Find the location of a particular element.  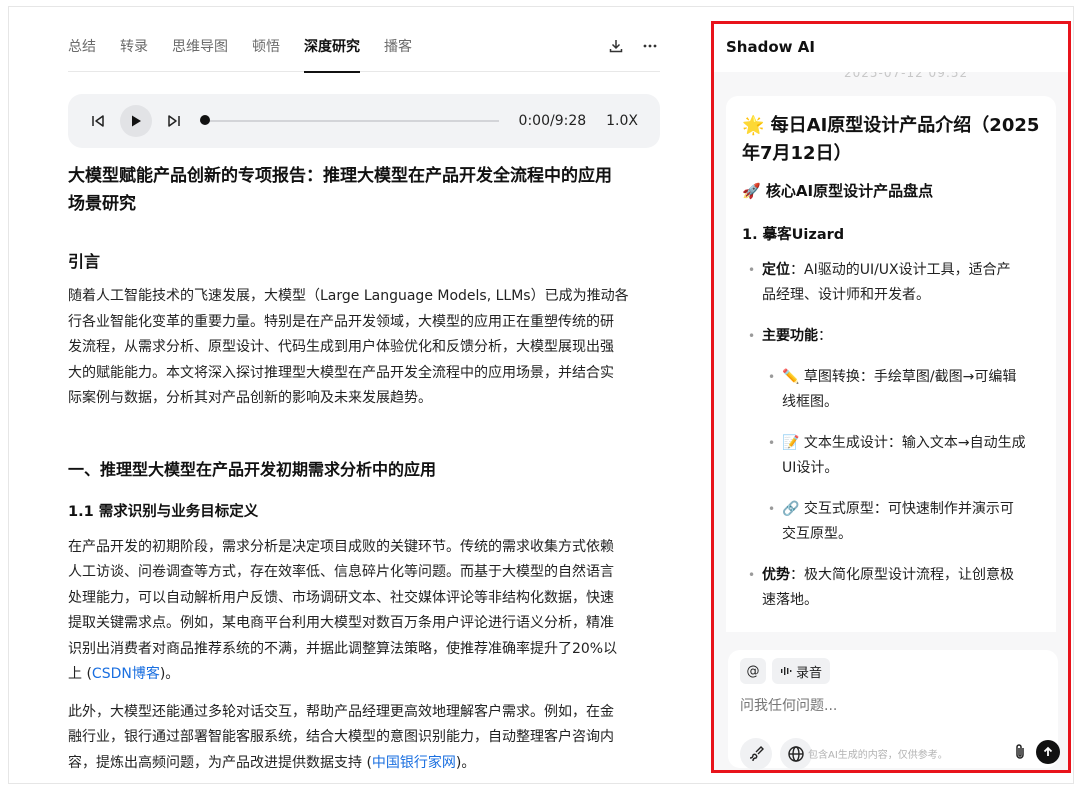

play-button is located at coordinates (136, 121).